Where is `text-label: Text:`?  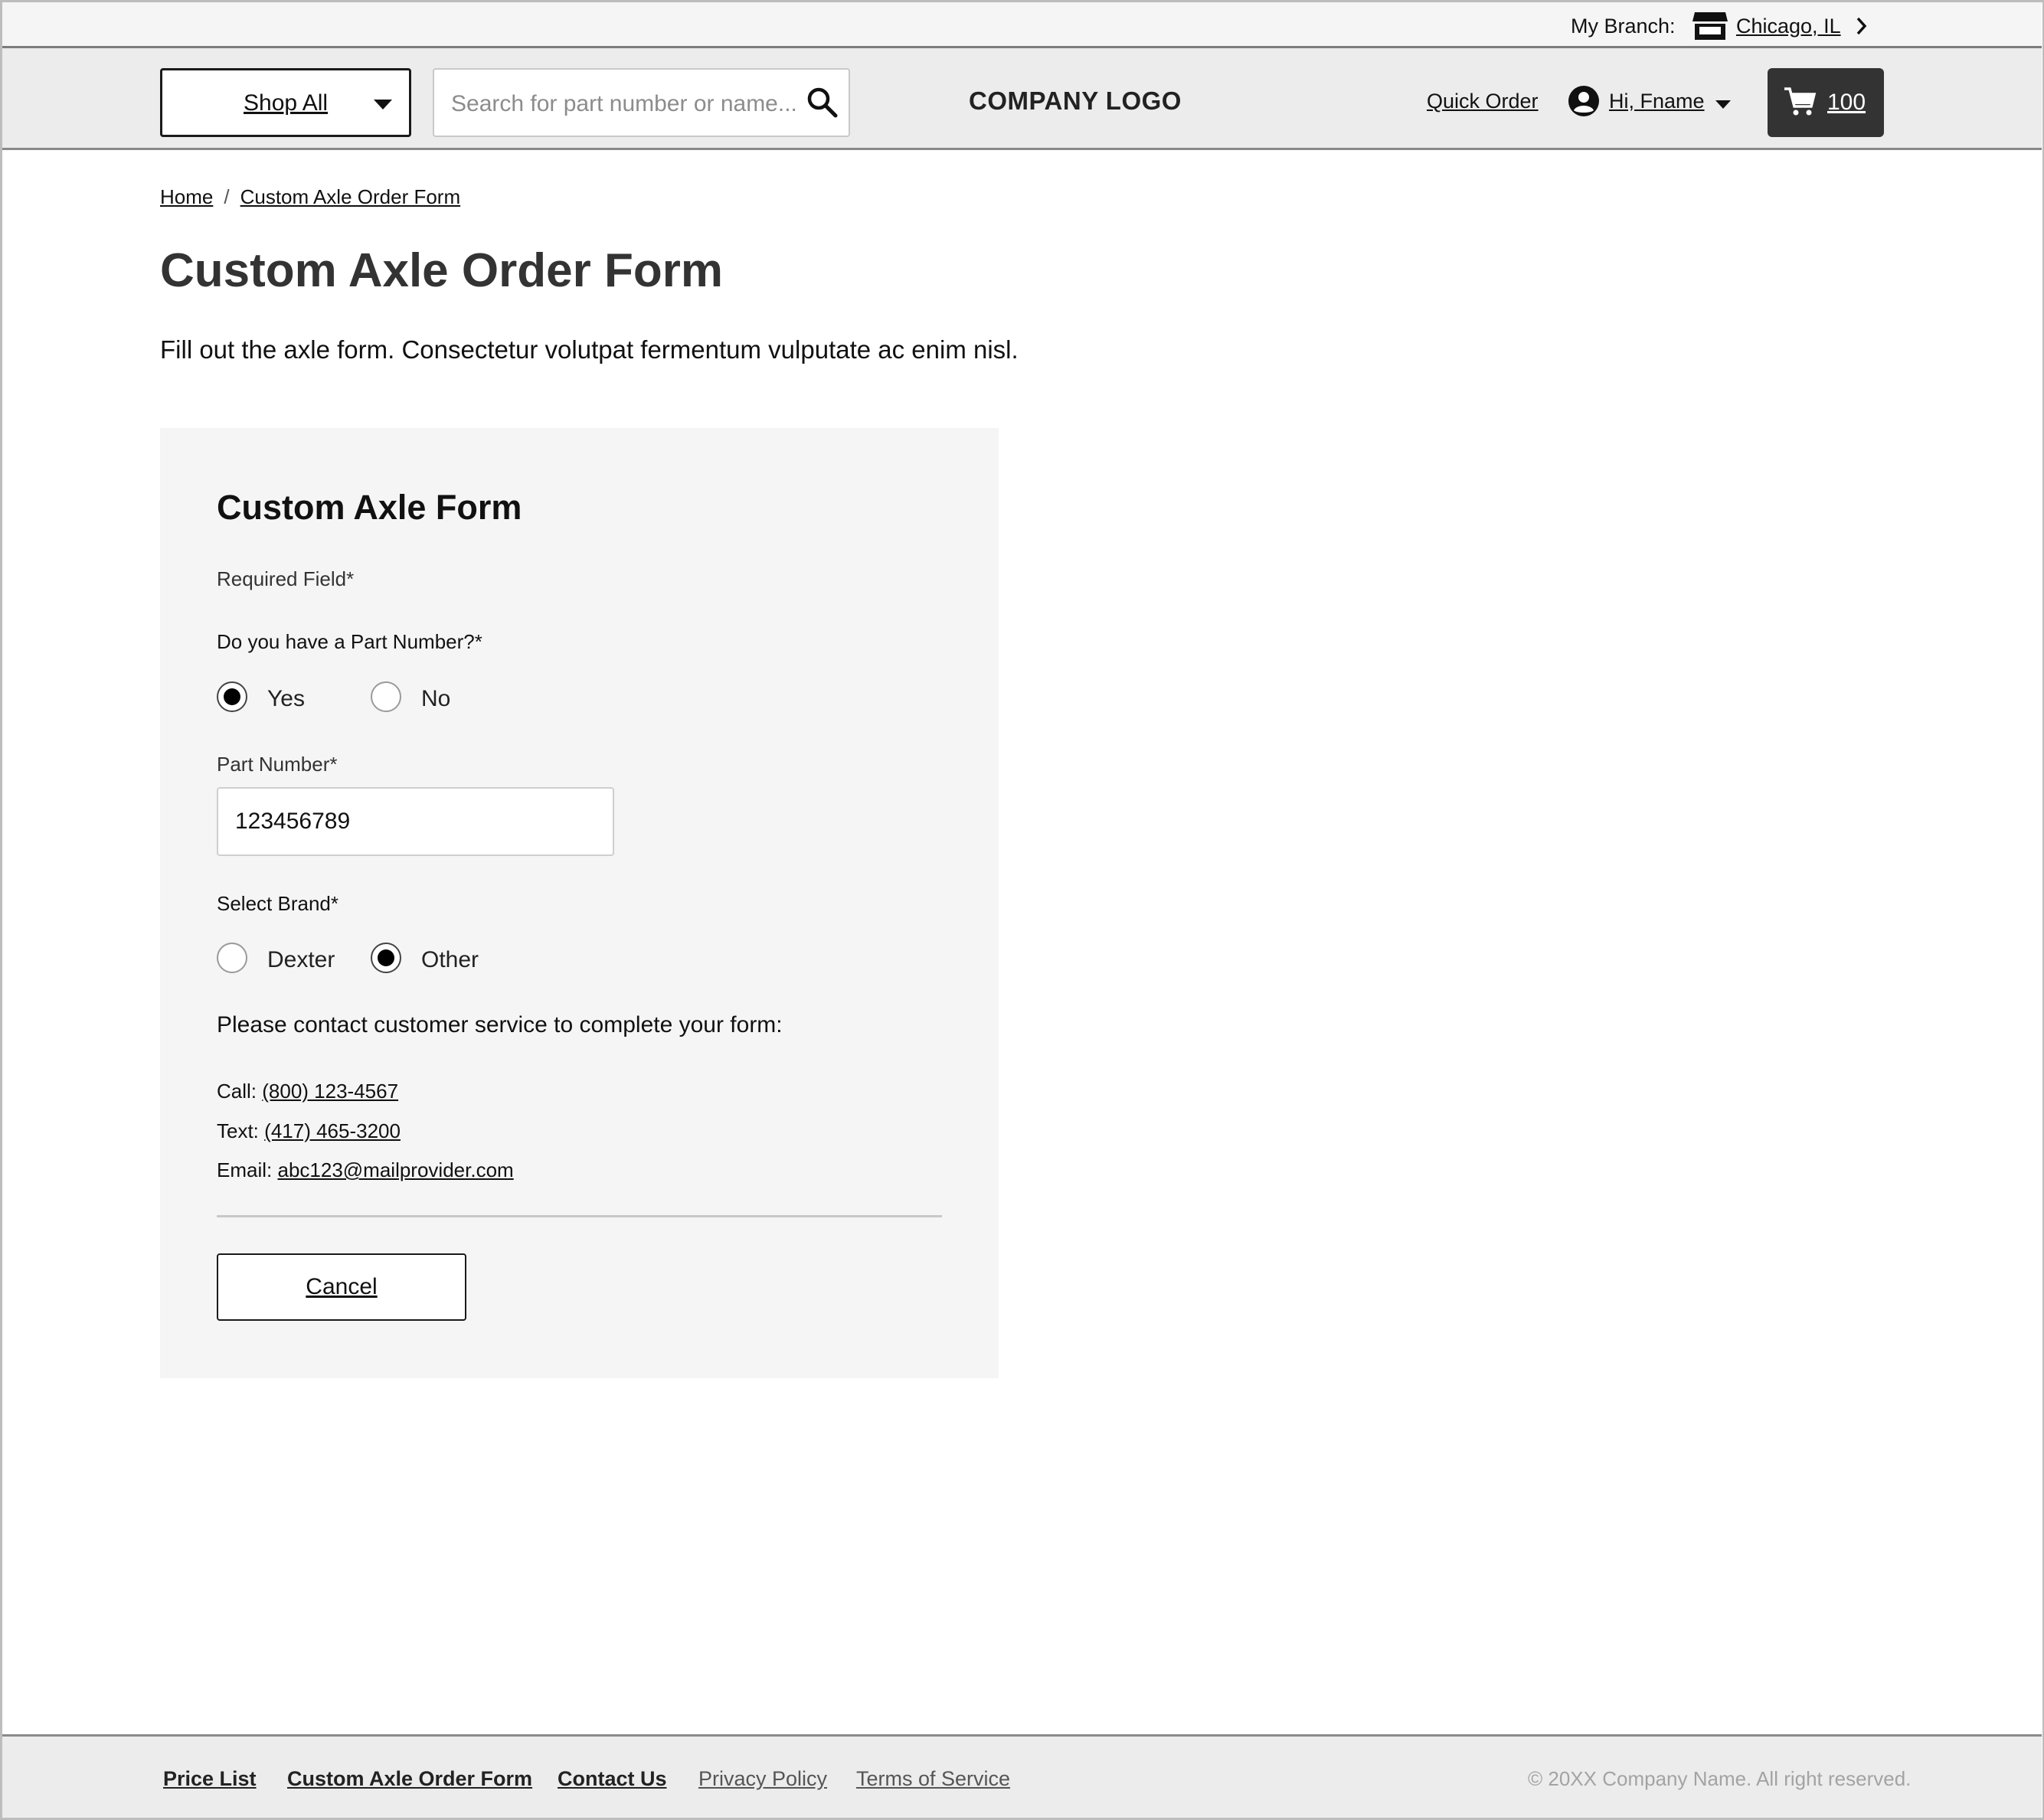
text-label: Text: is located at coordinates (238, 1130).